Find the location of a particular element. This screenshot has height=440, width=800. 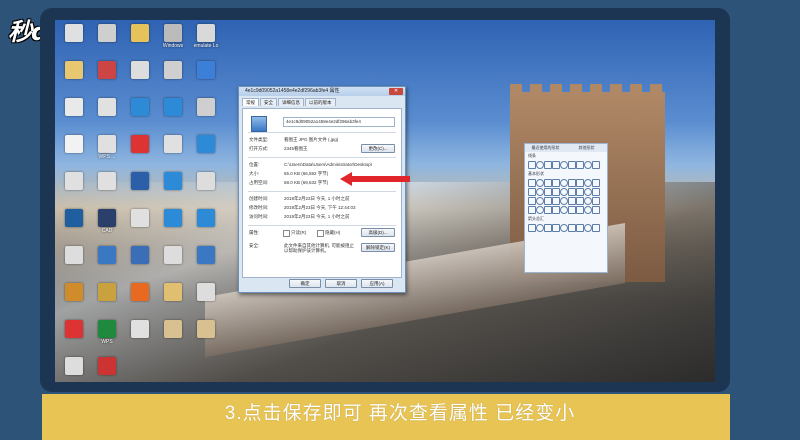

tab-general: 常规 is located at coordinates (250, 102).